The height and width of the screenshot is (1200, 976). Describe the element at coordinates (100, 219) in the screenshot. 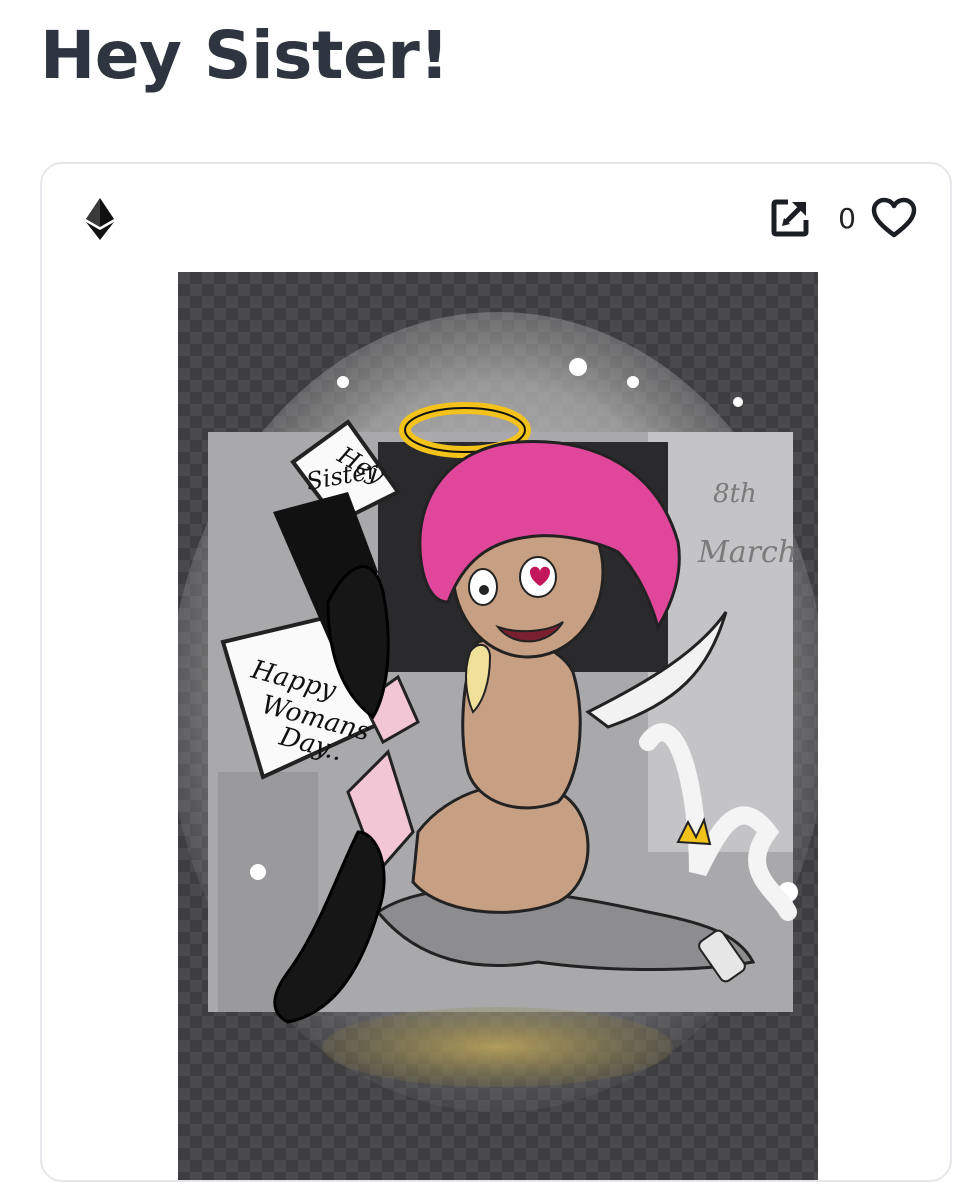

I see `ethereum-icon` at that location.